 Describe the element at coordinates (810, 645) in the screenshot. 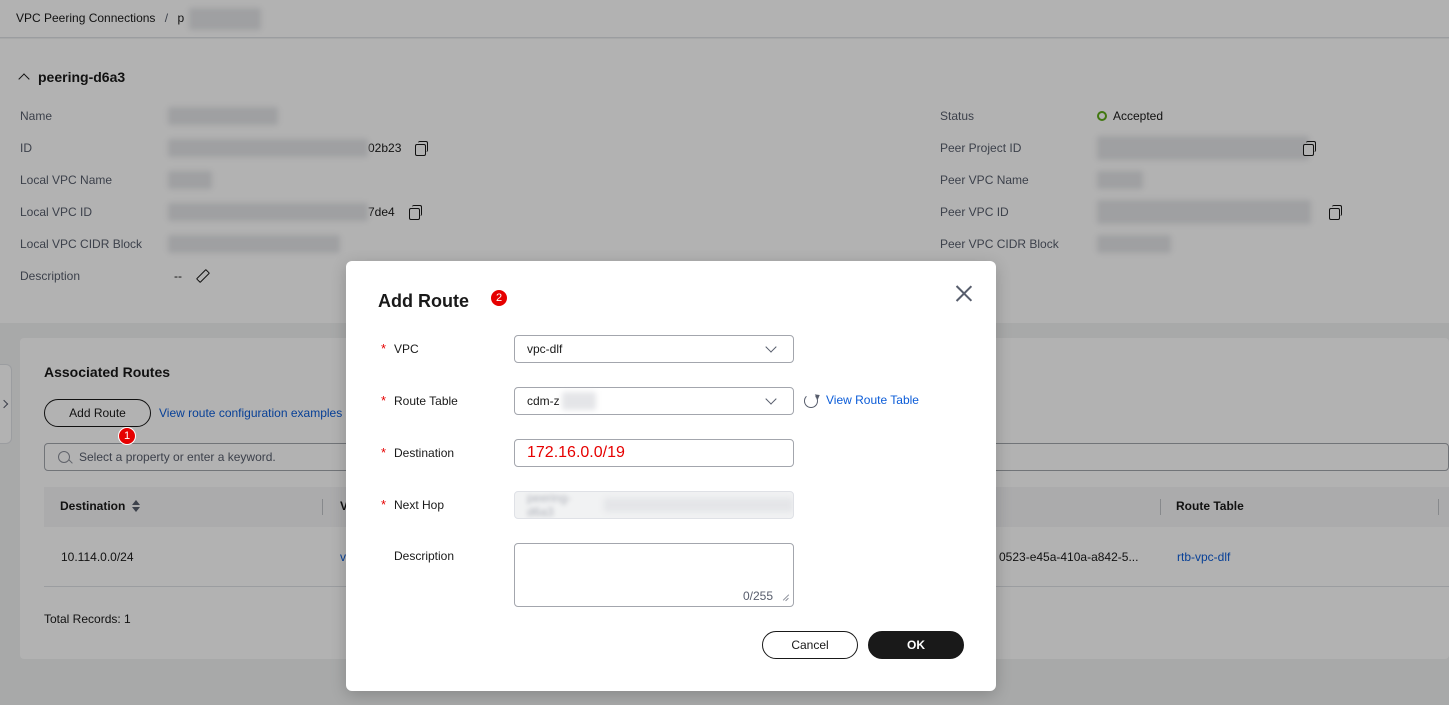

I see `cancel-button: Cancel` at that location.